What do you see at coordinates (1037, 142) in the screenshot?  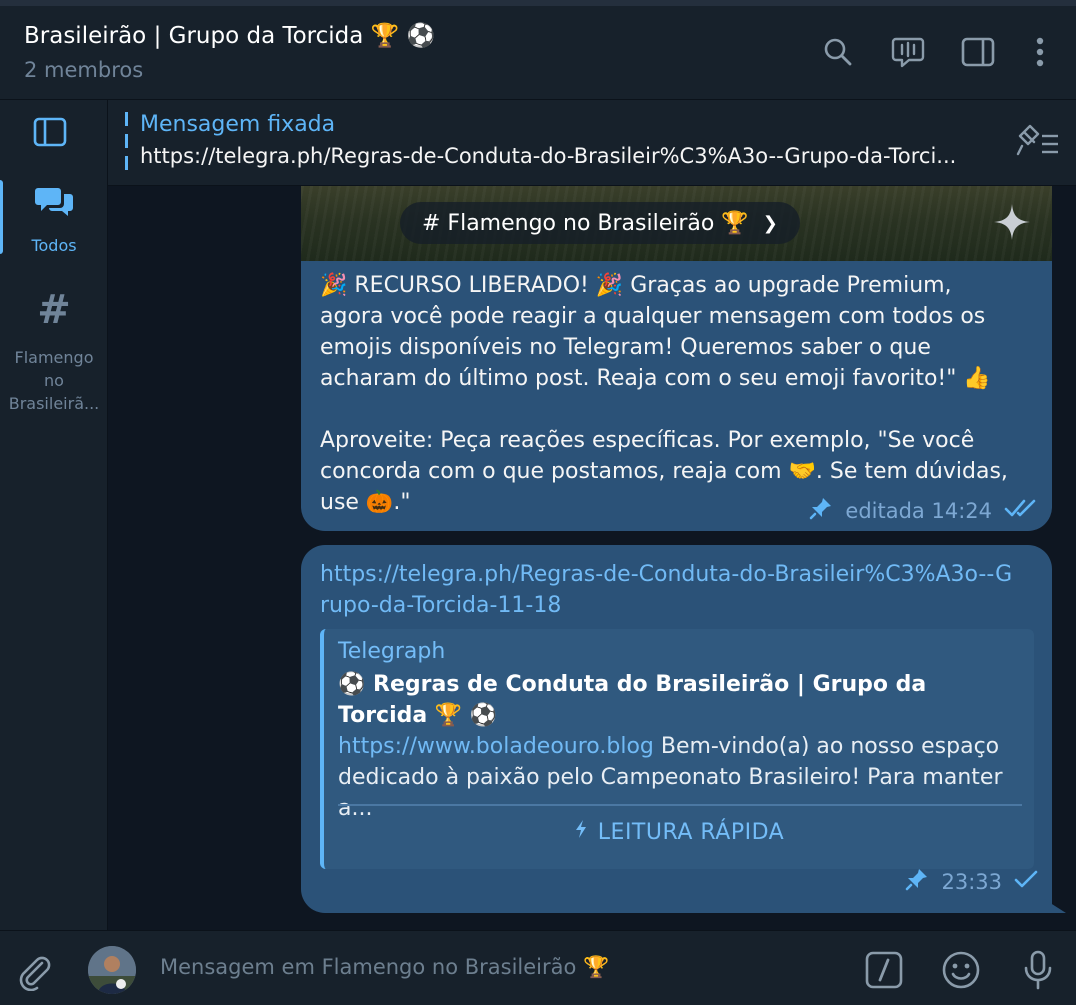 I see `pinned-list-icon` at bounding box center [1037, 142].